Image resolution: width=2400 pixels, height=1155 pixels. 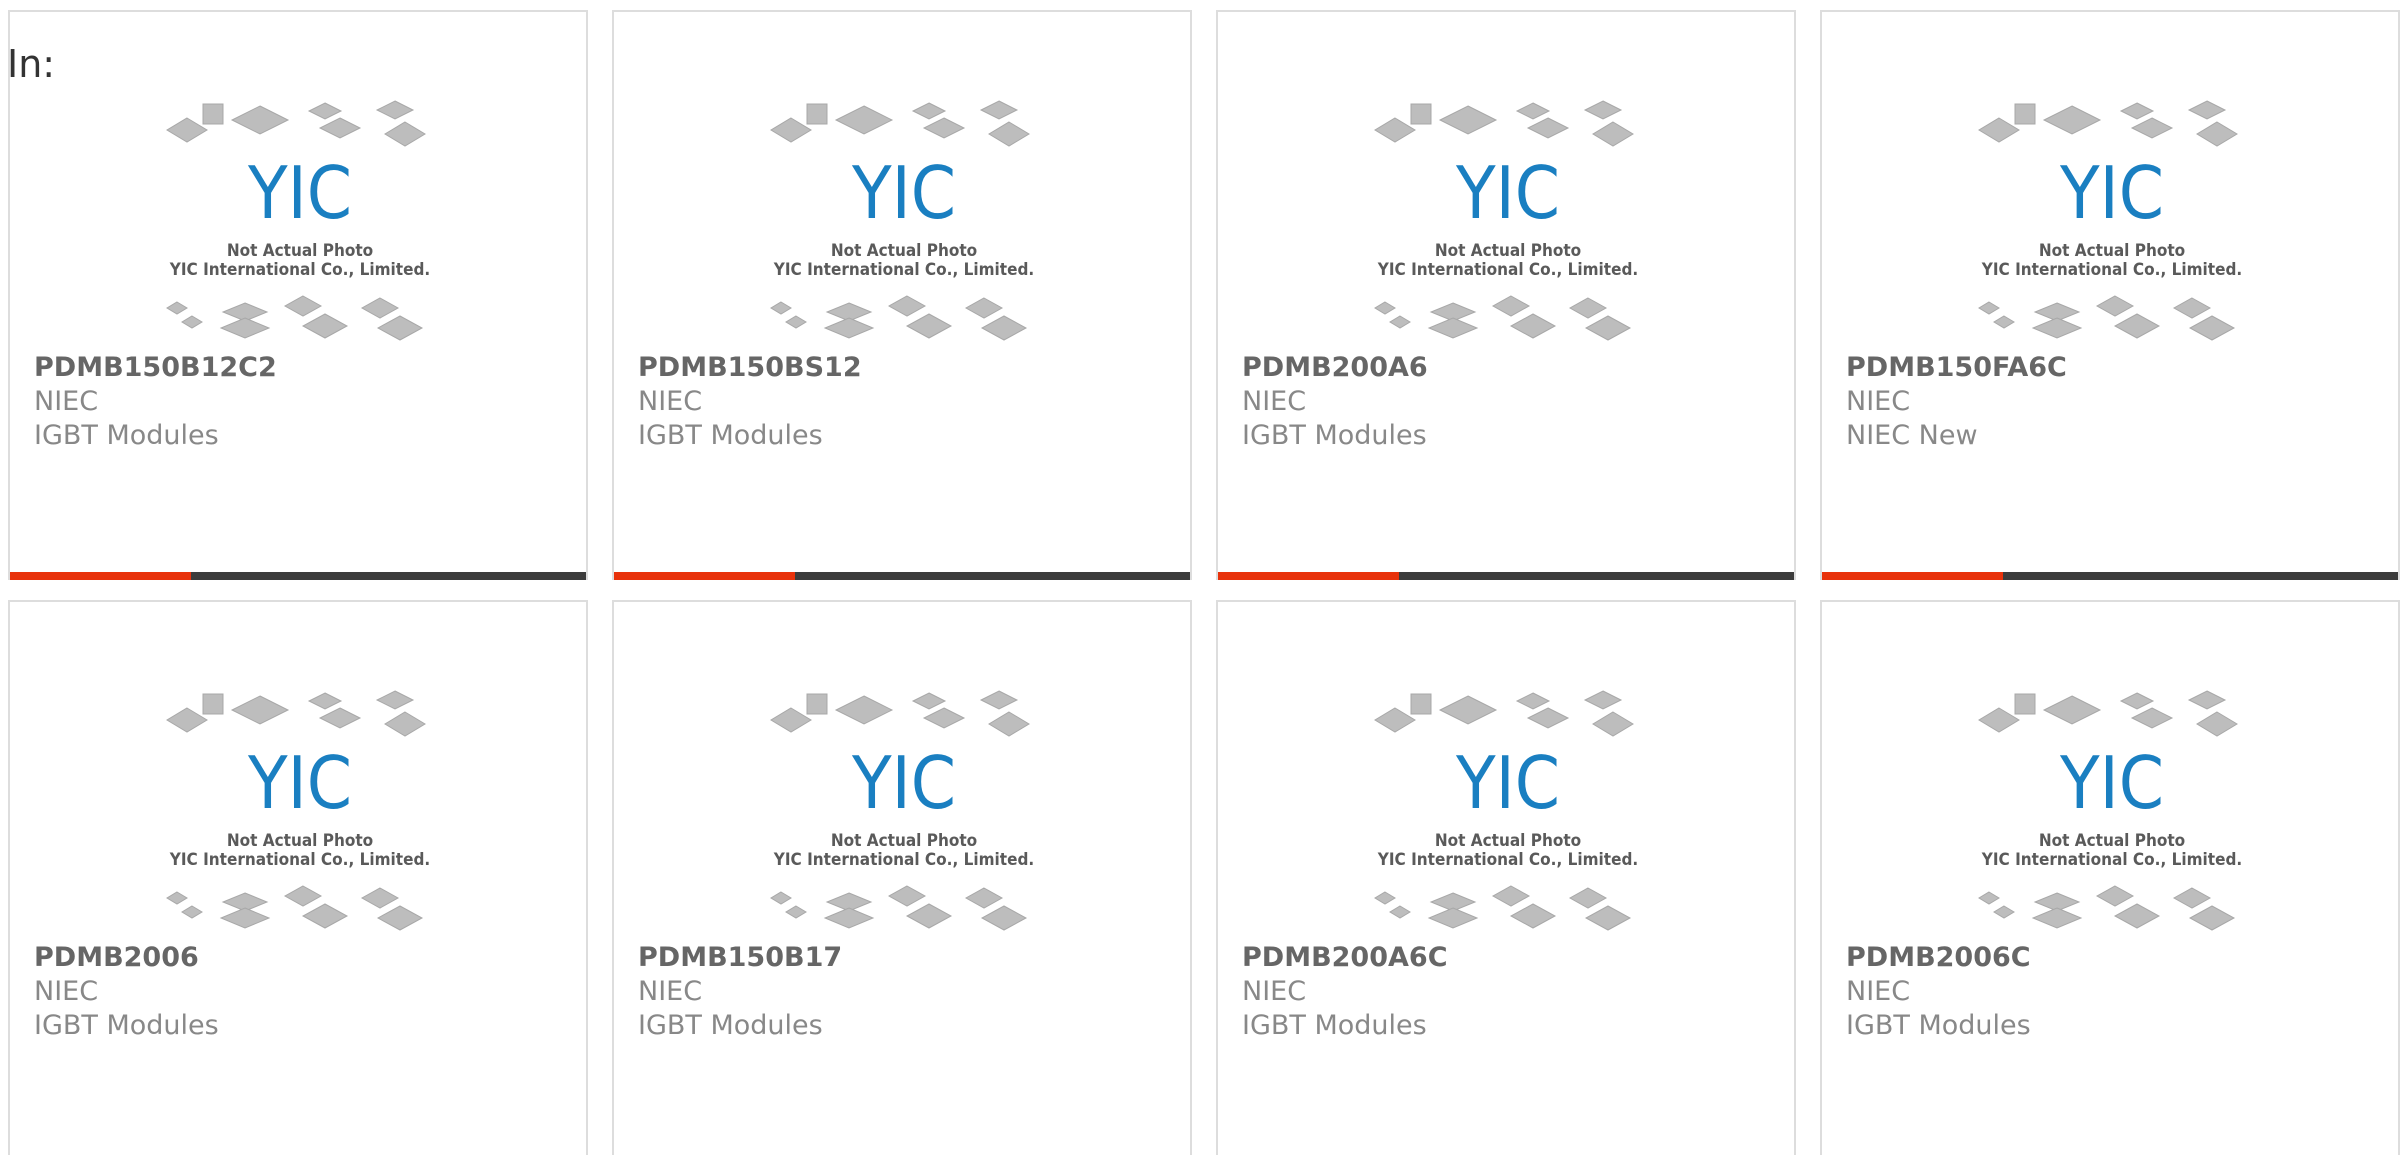 I want to click on part-number-link: PDMB150B17, so click(x=740, y=958).